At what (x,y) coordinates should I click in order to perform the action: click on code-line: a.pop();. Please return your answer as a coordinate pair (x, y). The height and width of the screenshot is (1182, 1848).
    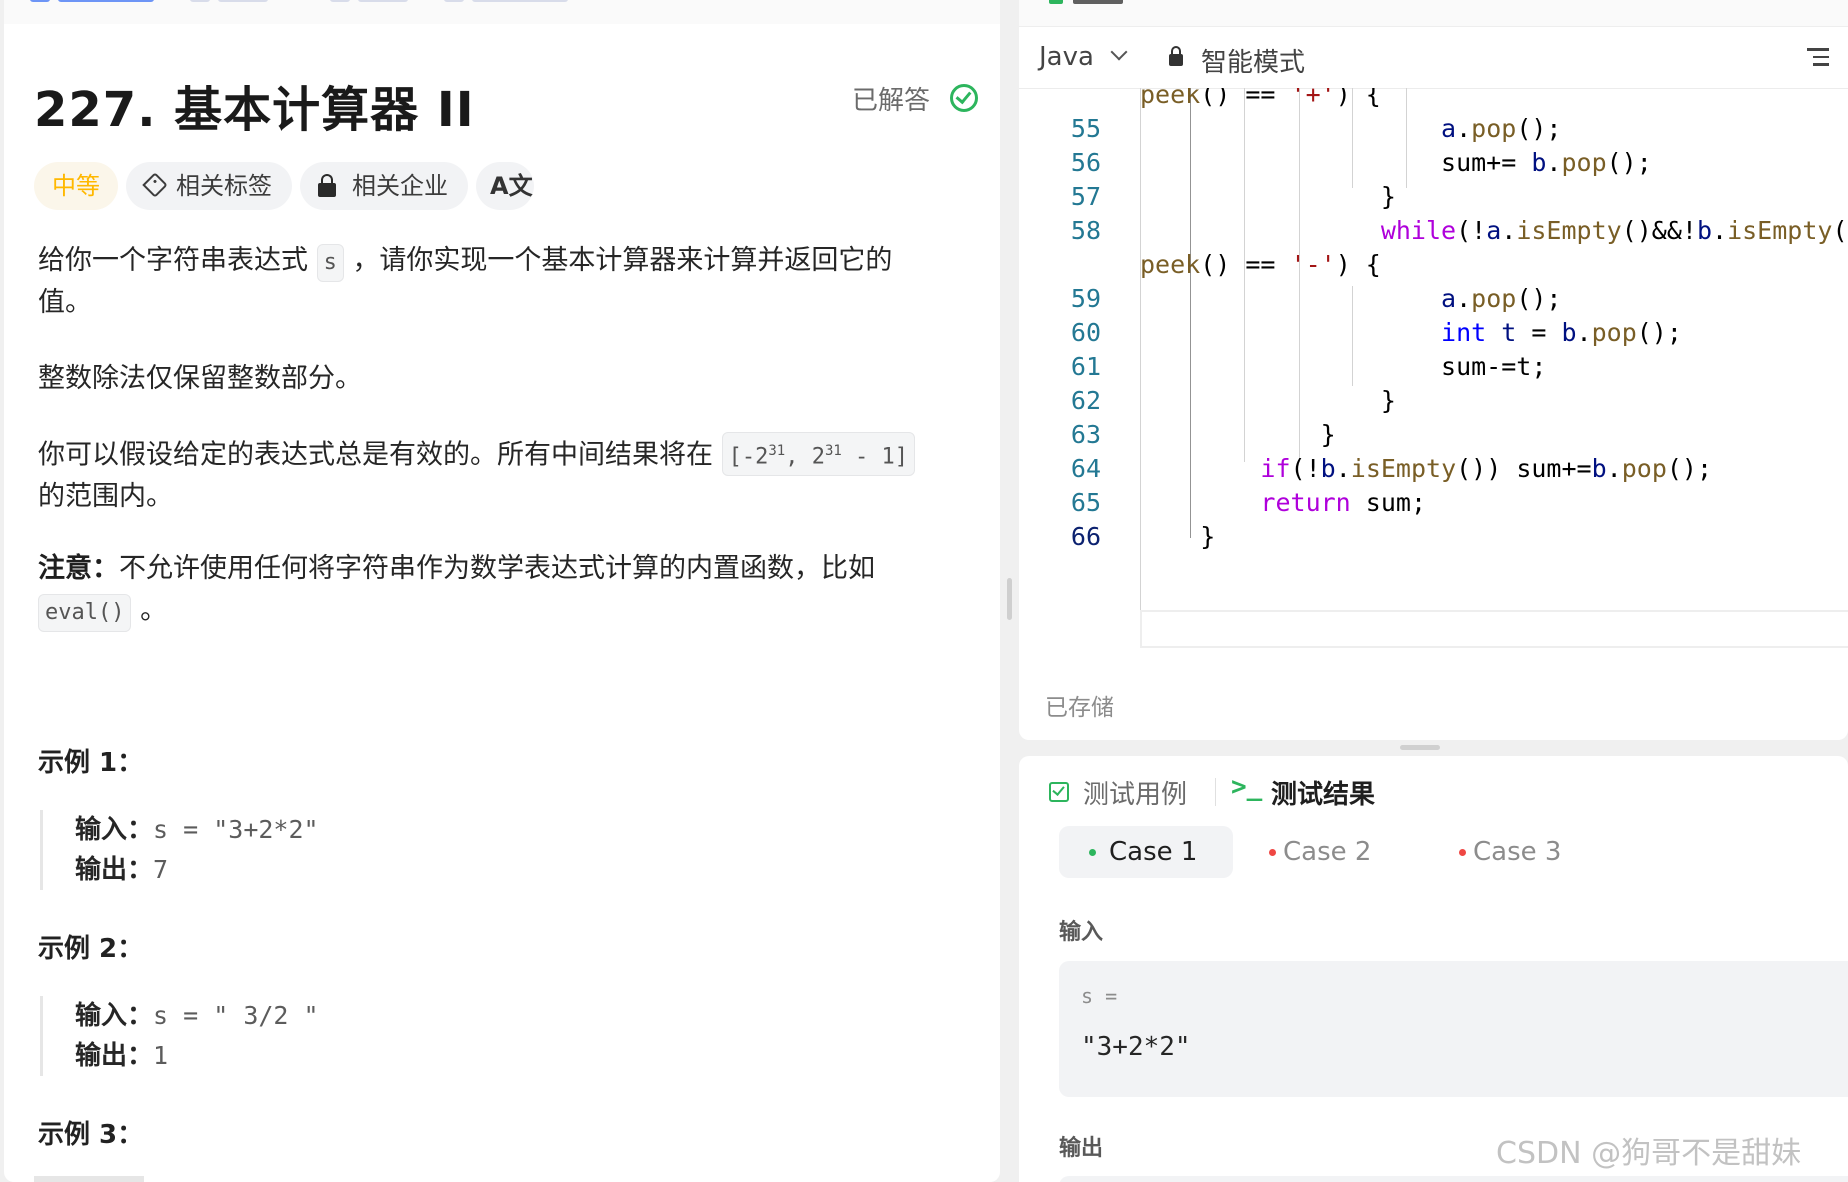
    Looking at the image, I should click on (1501, 298).